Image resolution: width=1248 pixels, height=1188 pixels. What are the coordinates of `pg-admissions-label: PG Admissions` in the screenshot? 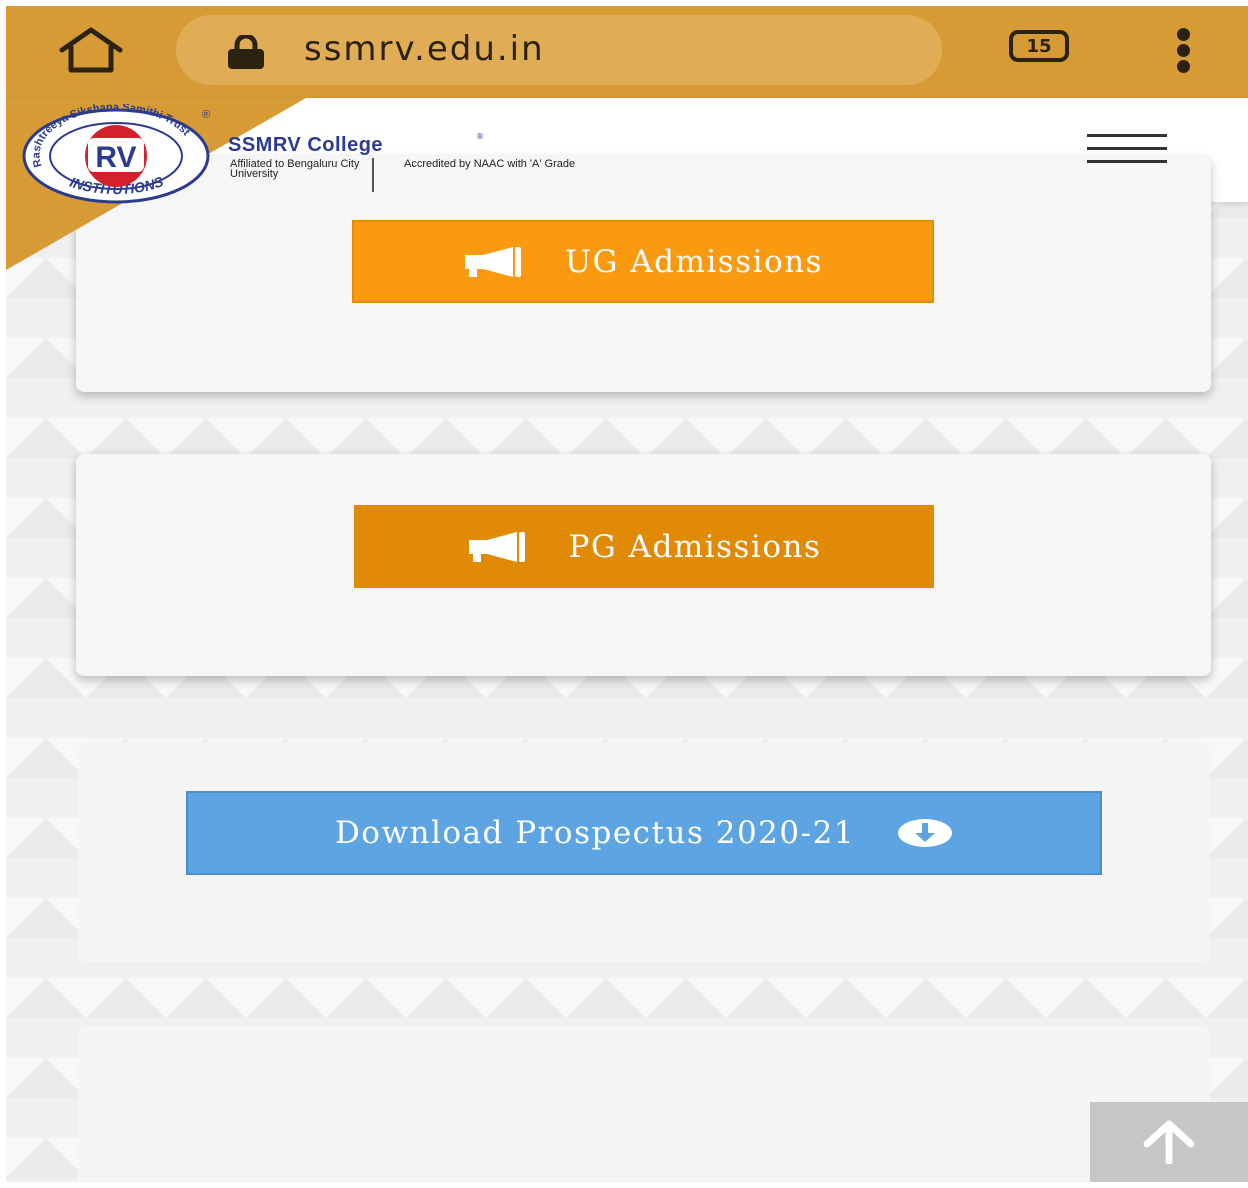 It's located at (695, 546).